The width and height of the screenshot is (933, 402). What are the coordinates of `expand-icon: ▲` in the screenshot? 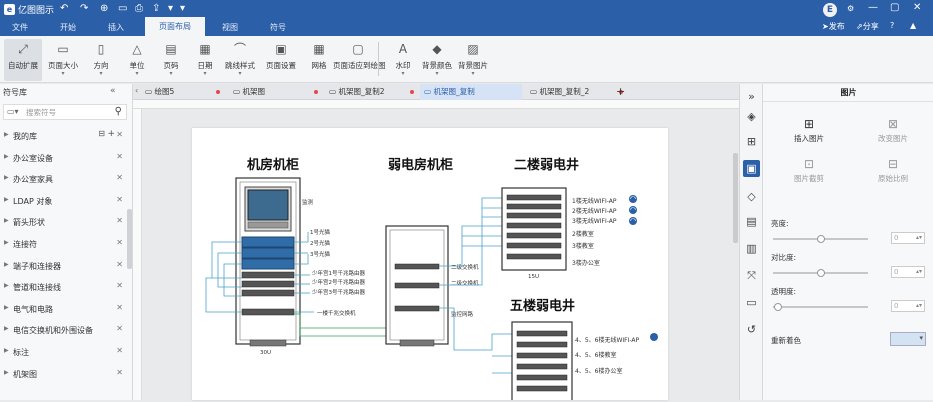 It's located at (913, 25).